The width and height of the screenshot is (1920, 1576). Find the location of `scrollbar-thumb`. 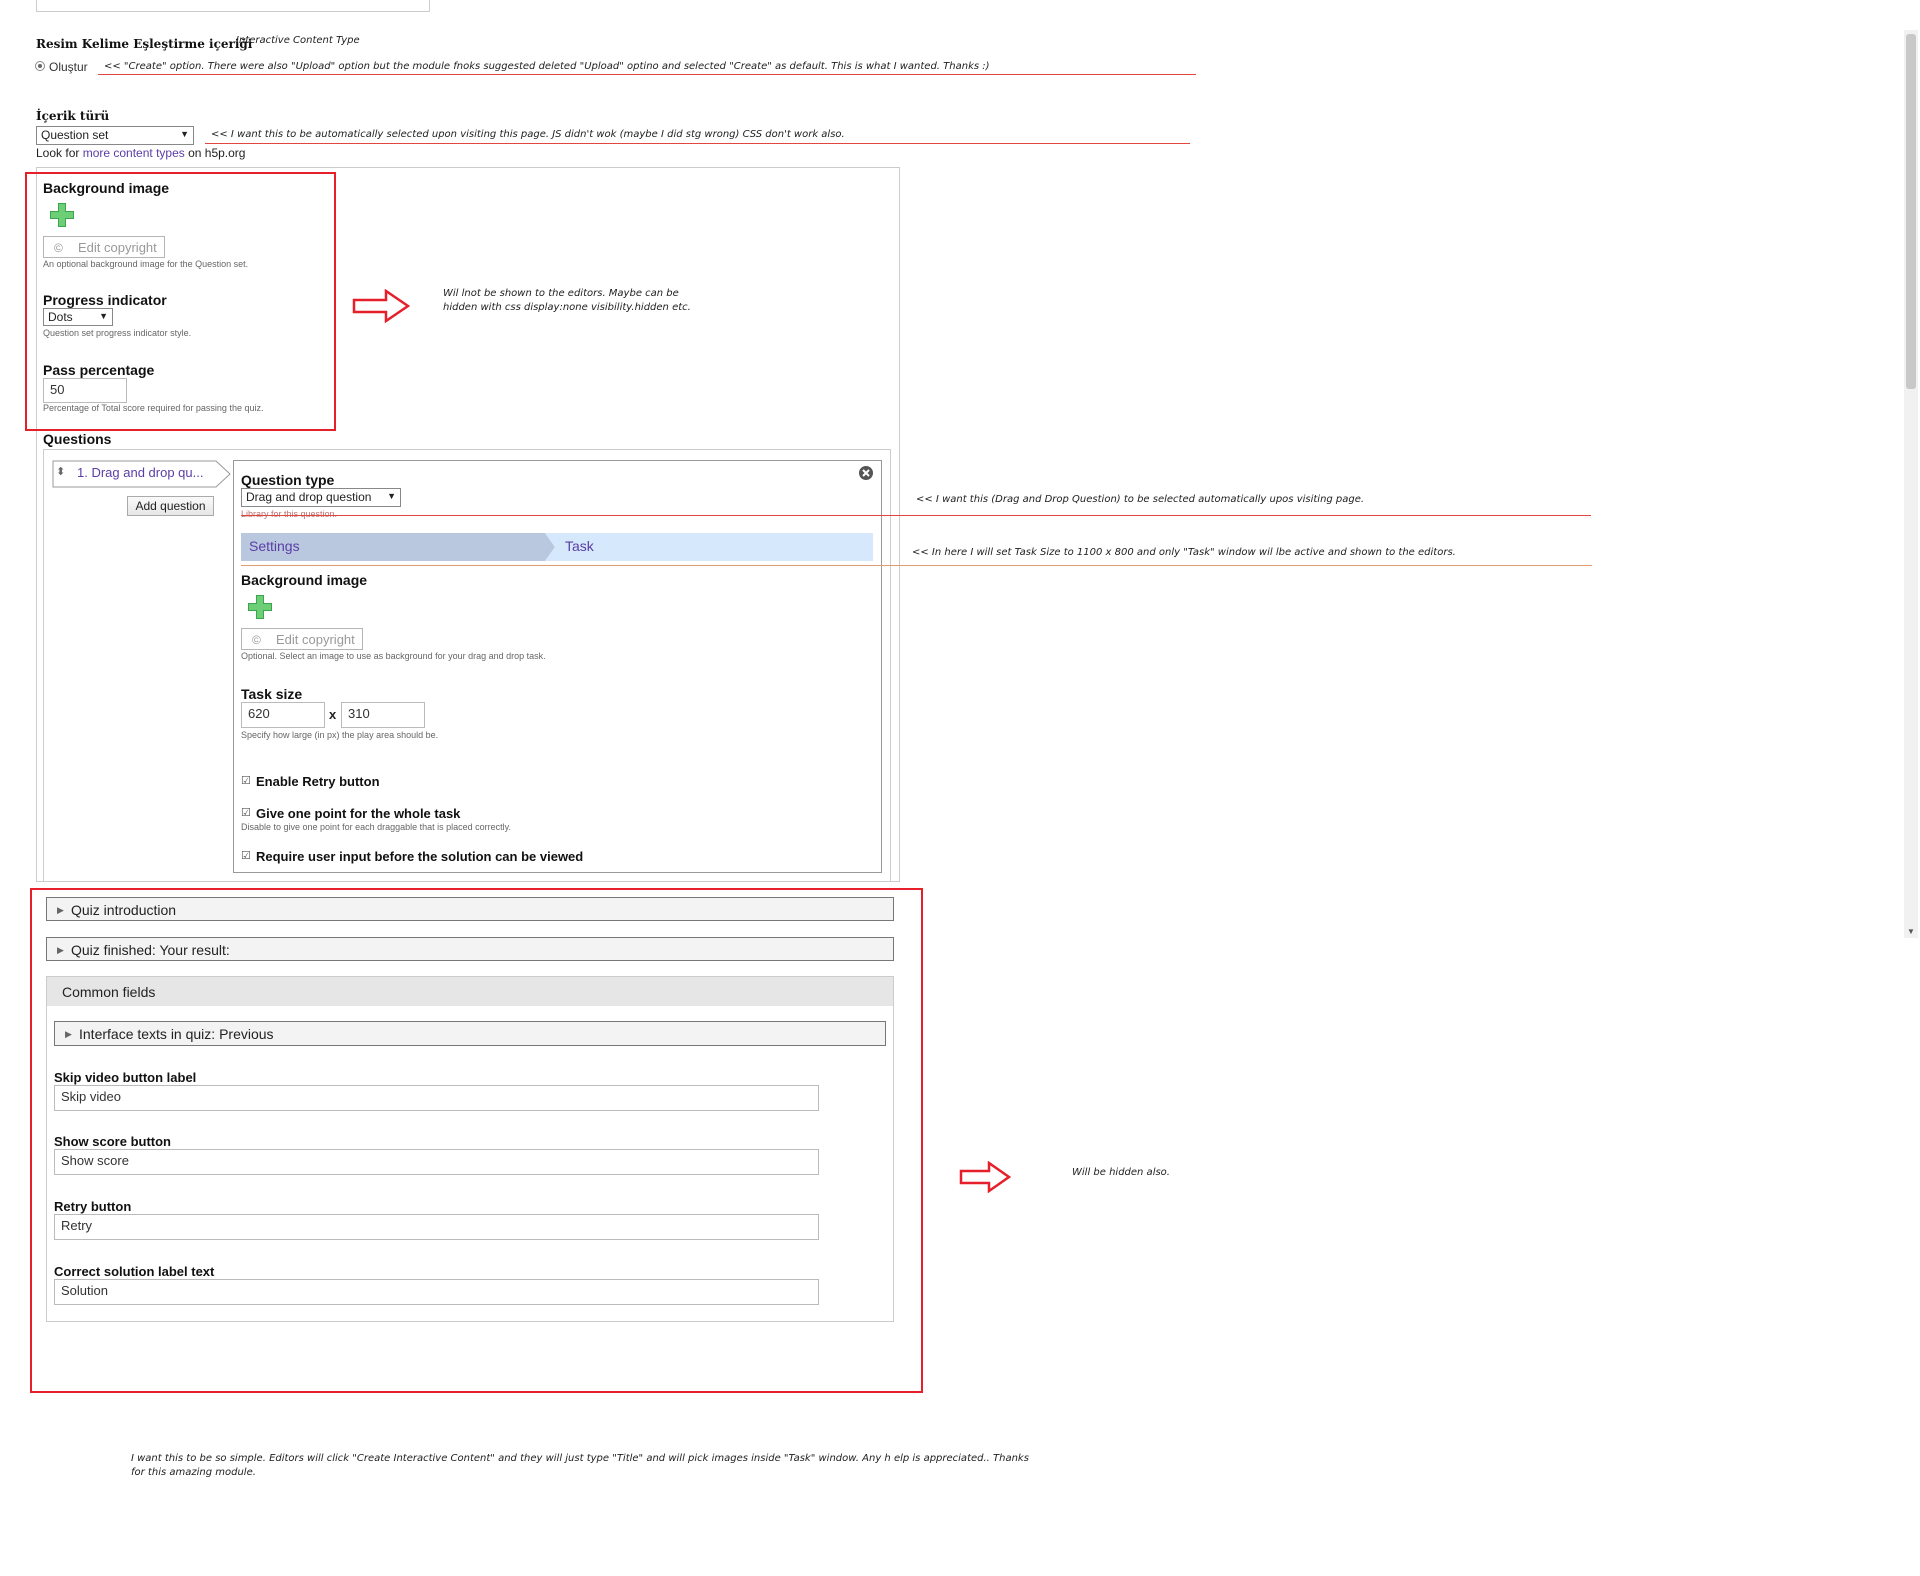

scrollbar-thumb is located at coordinates (1911, 211).